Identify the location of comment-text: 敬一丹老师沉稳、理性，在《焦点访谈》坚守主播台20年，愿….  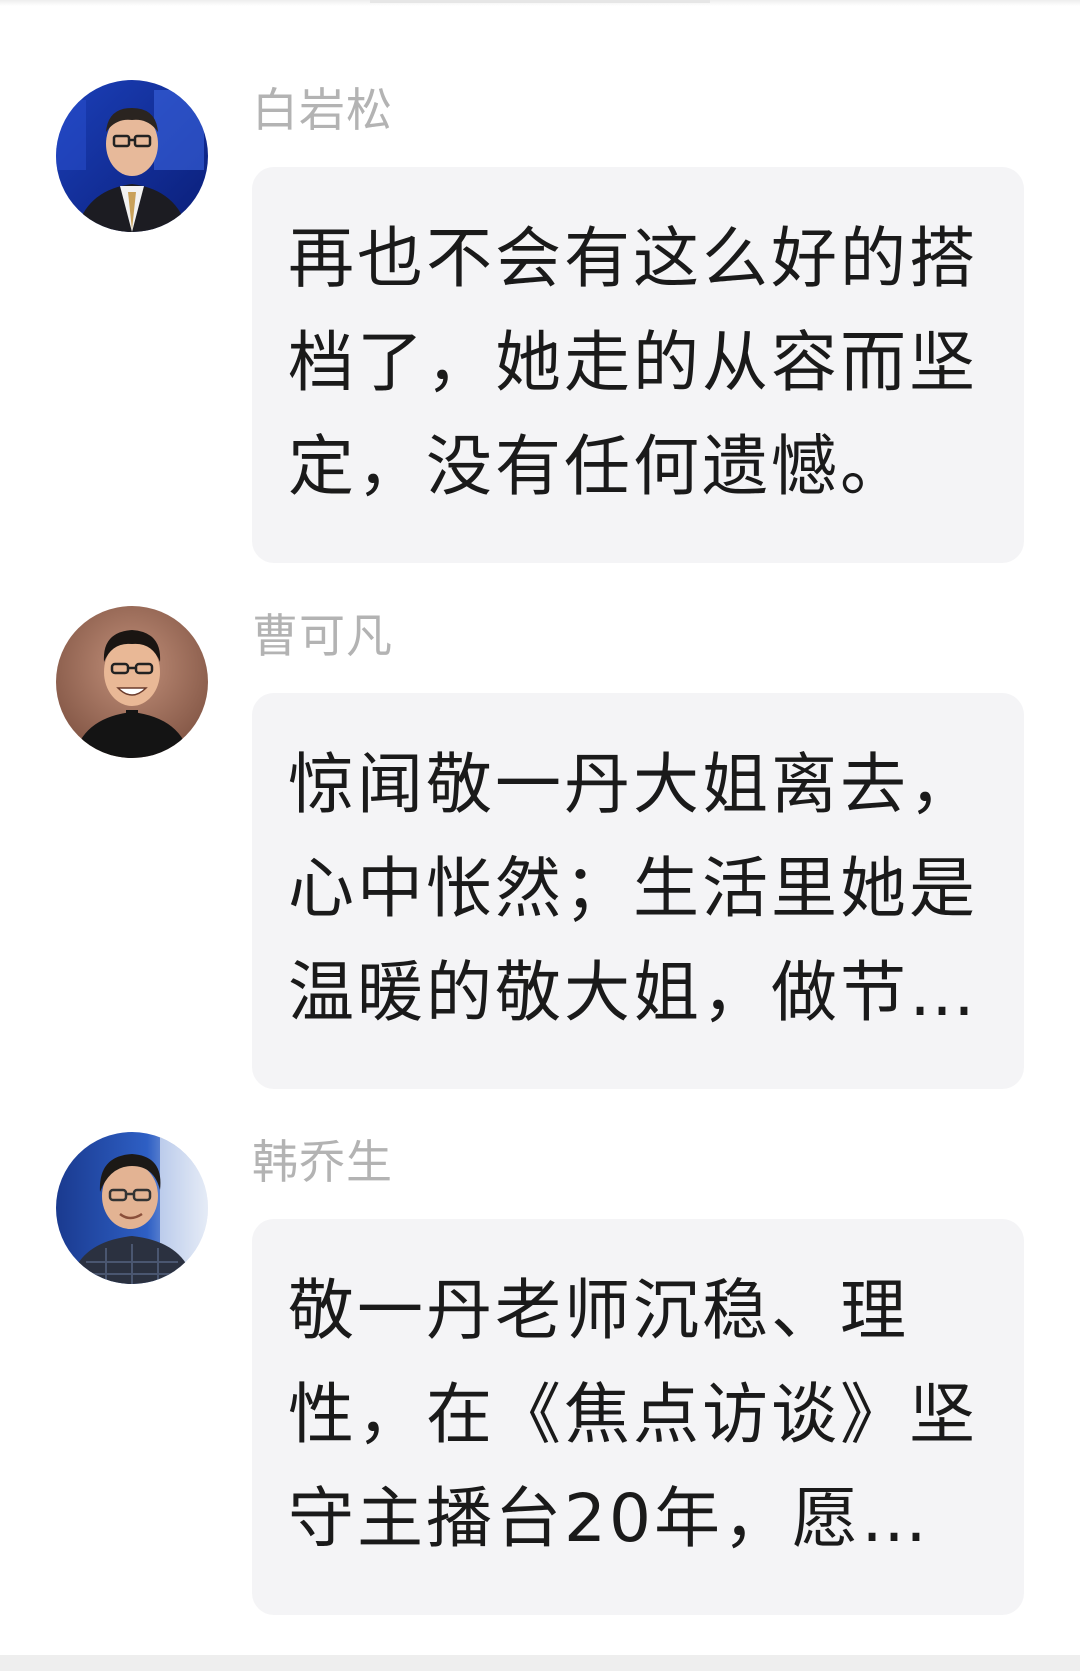
(633, 1414).